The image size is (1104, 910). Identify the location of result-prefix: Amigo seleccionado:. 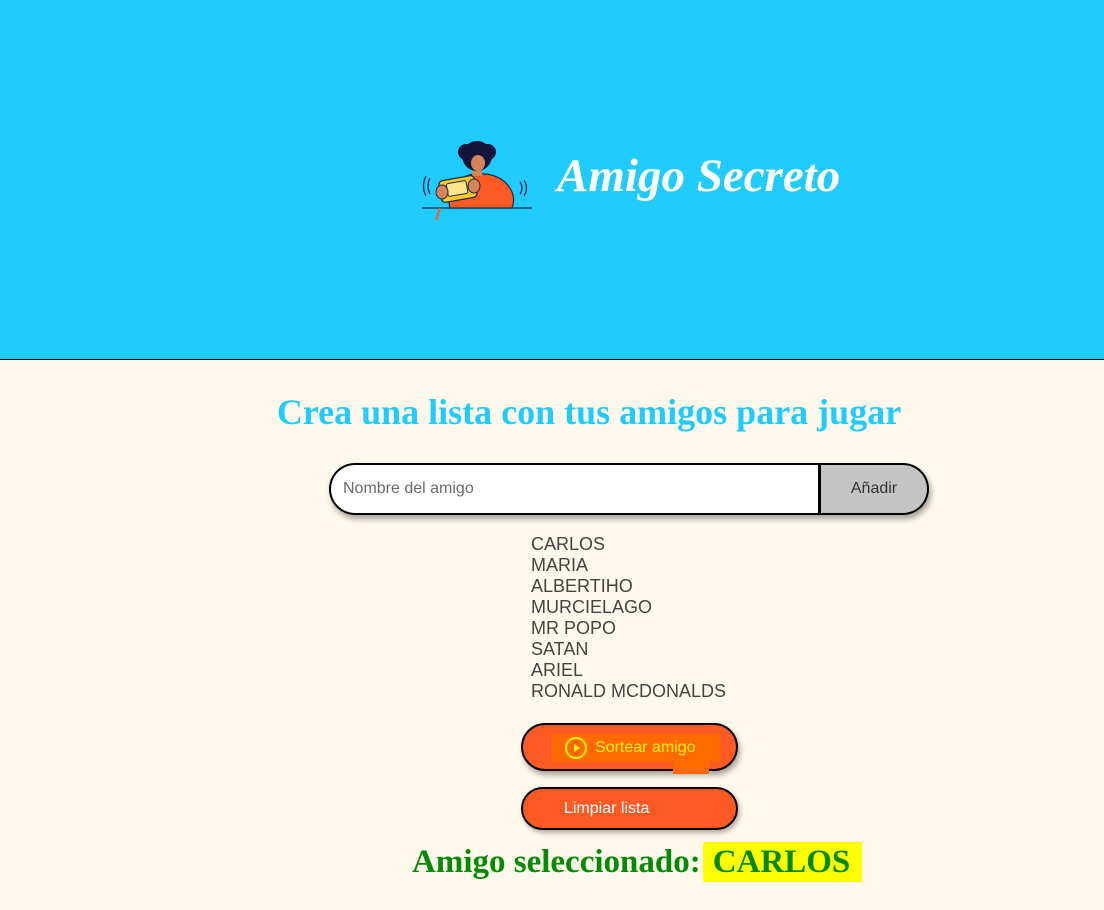
(556, 862).